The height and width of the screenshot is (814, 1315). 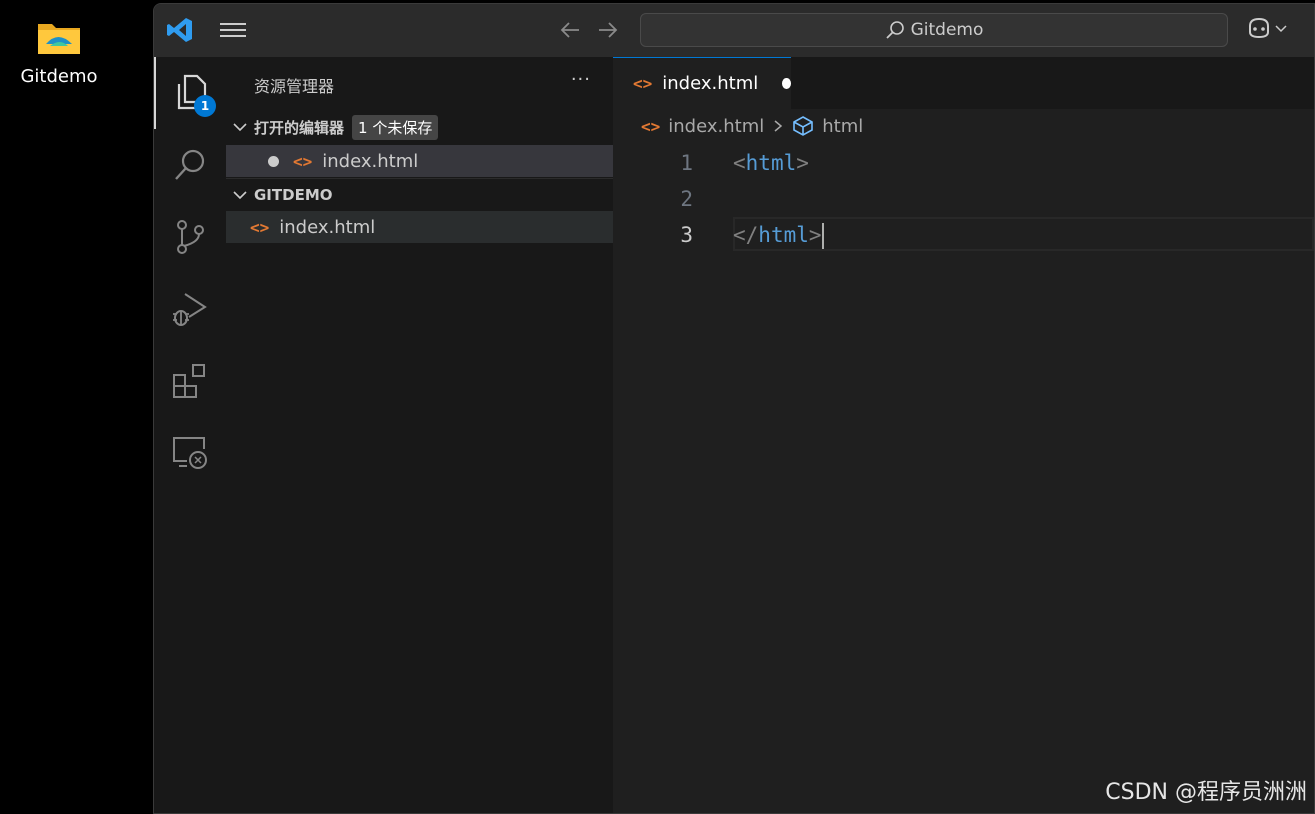 I want to click on line-number: 2, so click(x=686, y=199).